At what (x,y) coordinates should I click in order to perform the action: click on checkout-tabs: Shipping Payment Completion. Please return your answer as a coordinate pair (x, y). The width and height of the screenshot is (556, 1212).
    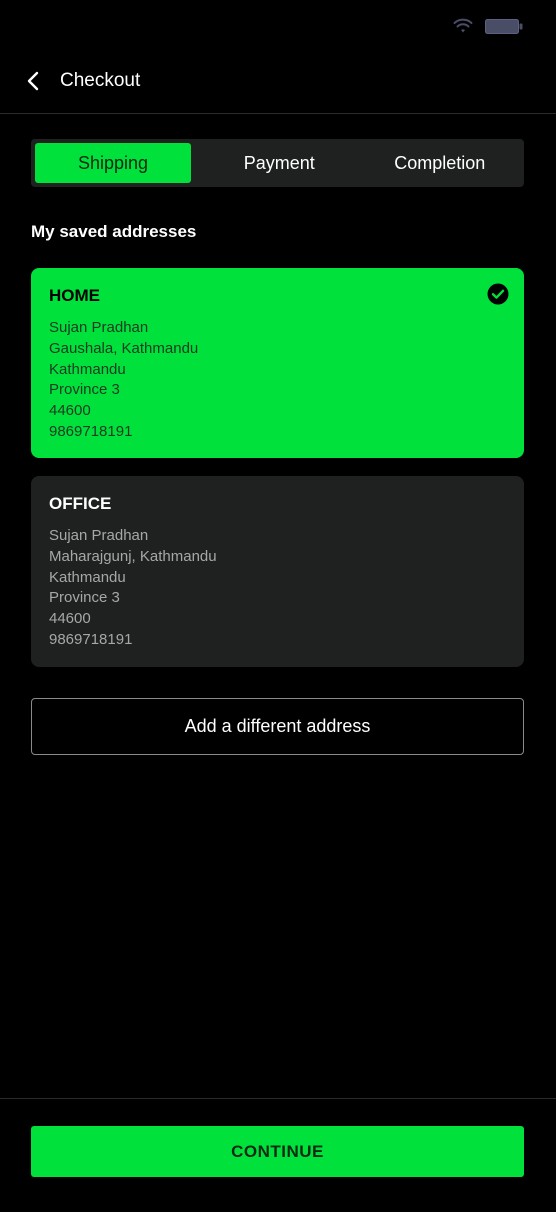
    Looking at the image, I should click on (277, 163).